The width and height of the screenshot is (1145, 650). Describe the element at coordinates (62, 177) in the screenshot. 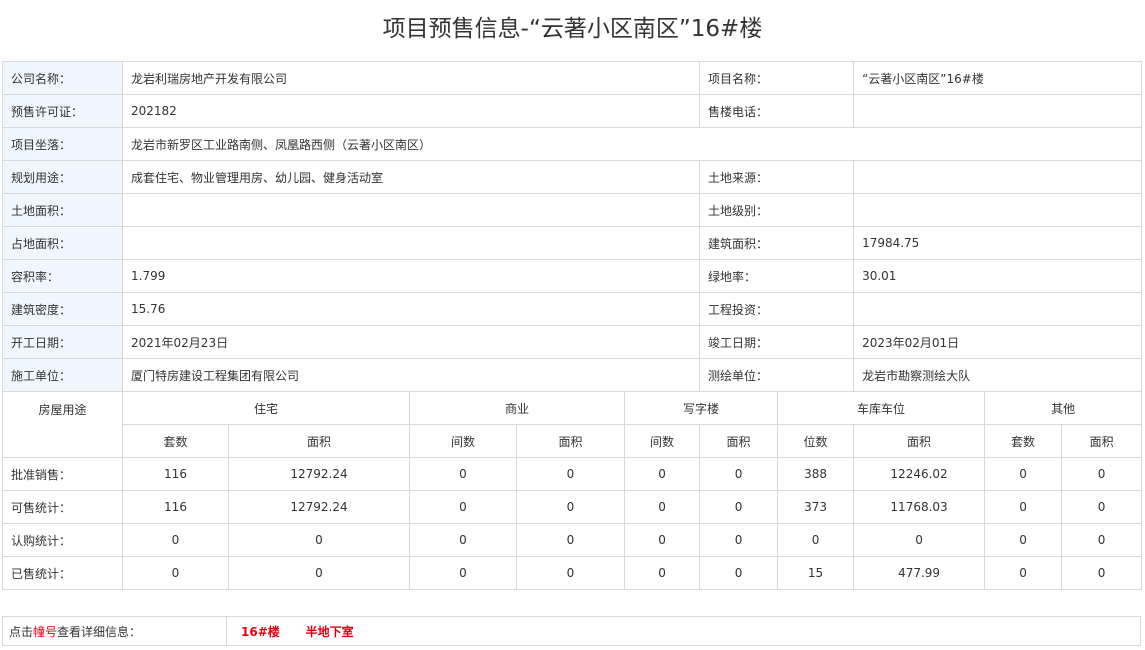

I see `usage-label: 规划用途：` at that location.